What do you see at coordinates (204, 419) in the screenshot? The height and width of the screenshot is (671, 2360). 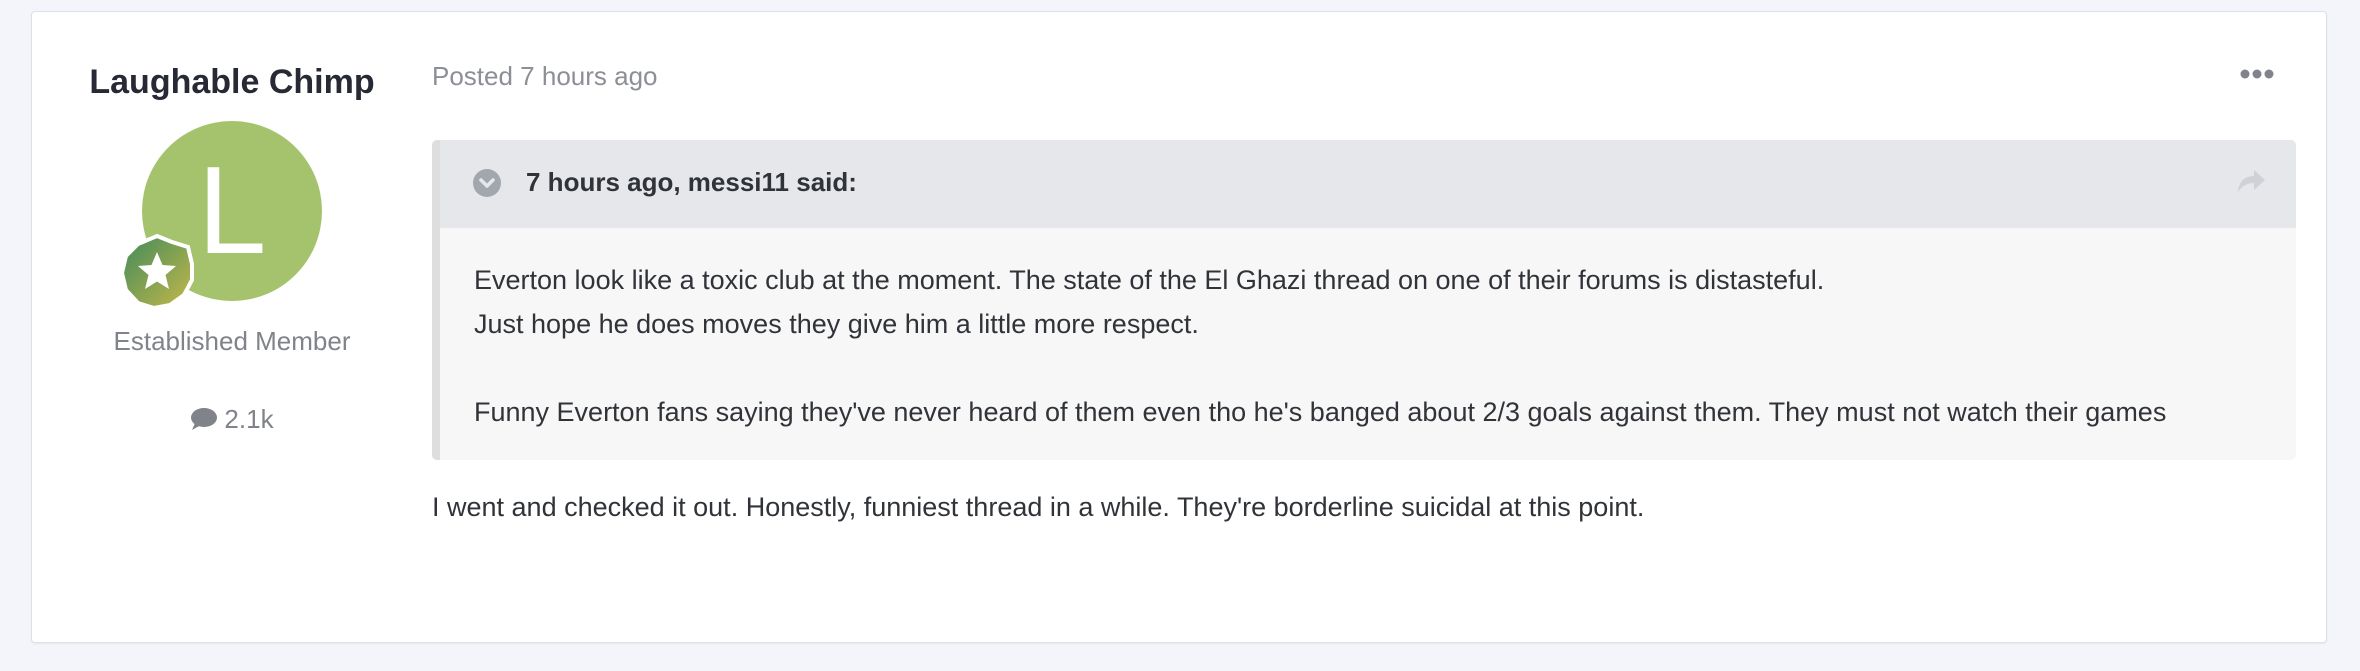 I see `comment-icon` at bounding box center [204, 419].